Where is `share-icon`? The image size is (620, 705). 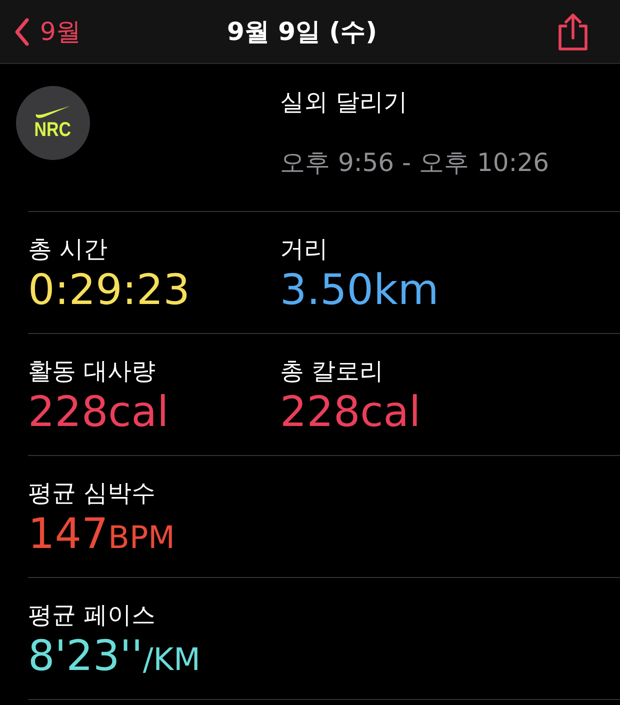
share-icon is located at coordinates (573, 31).